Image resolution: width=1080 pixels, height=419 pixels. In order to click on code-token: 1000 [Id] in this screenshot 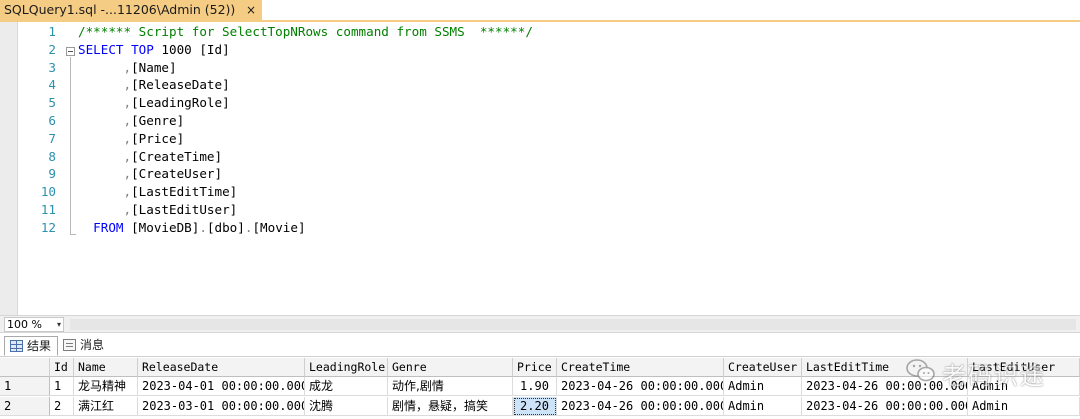, I will do `click(191, 49)`.